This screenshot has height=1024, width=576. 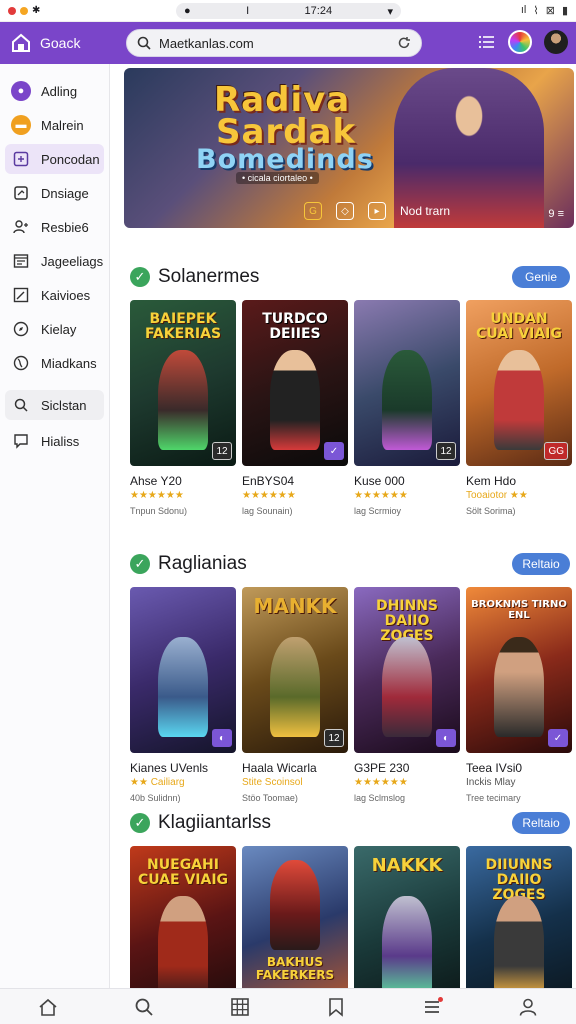 I want to click on browser-globe-icon, so click(x=520, y=42).